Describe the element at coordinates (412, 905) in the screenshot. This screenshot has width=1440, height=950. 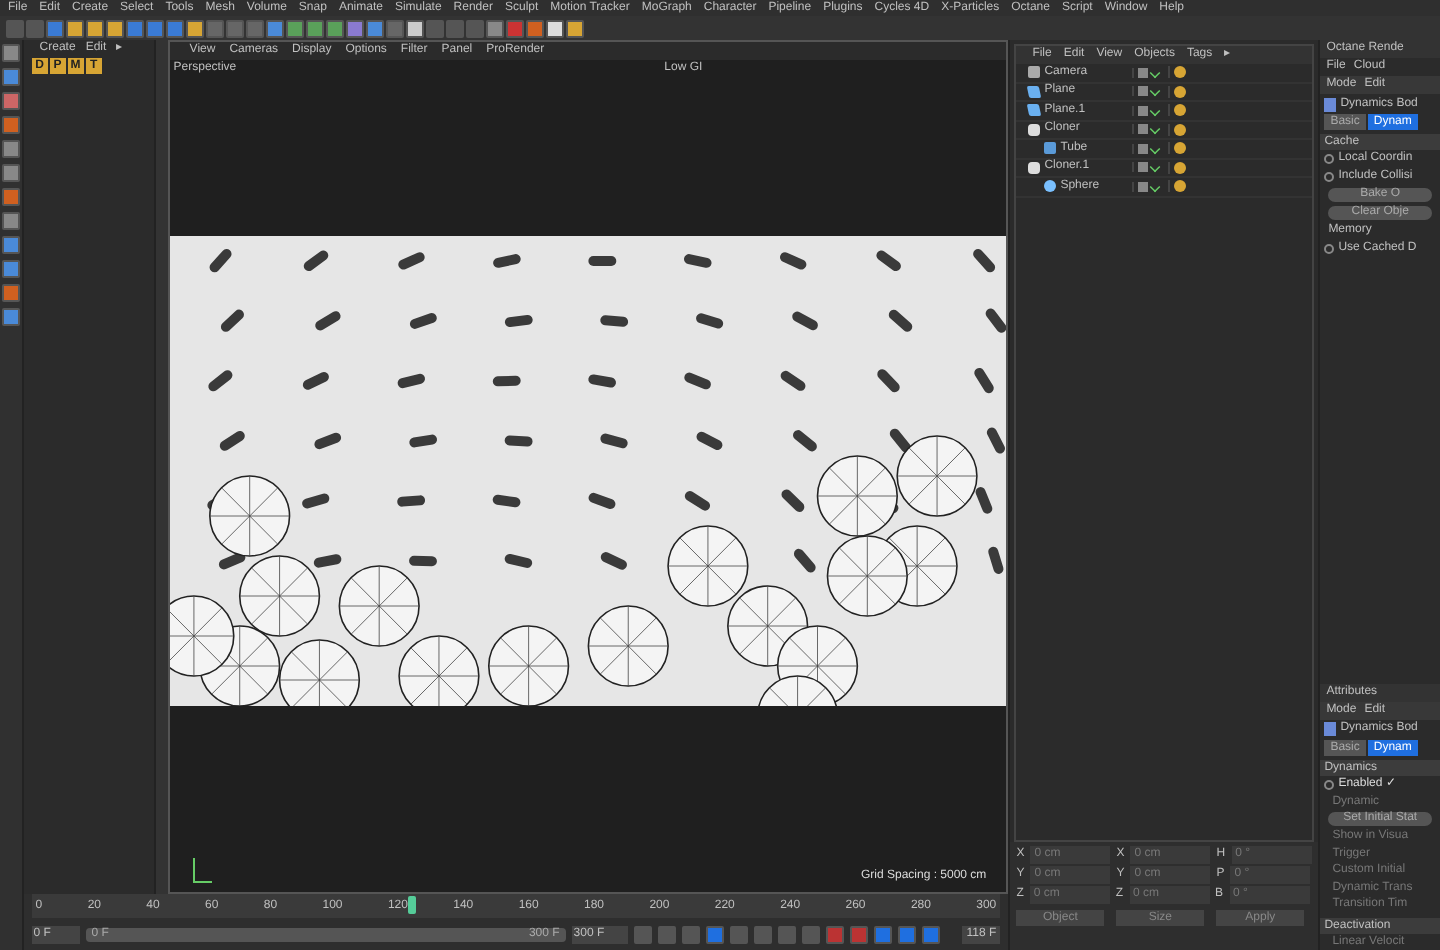
I see `playhead` at that location.